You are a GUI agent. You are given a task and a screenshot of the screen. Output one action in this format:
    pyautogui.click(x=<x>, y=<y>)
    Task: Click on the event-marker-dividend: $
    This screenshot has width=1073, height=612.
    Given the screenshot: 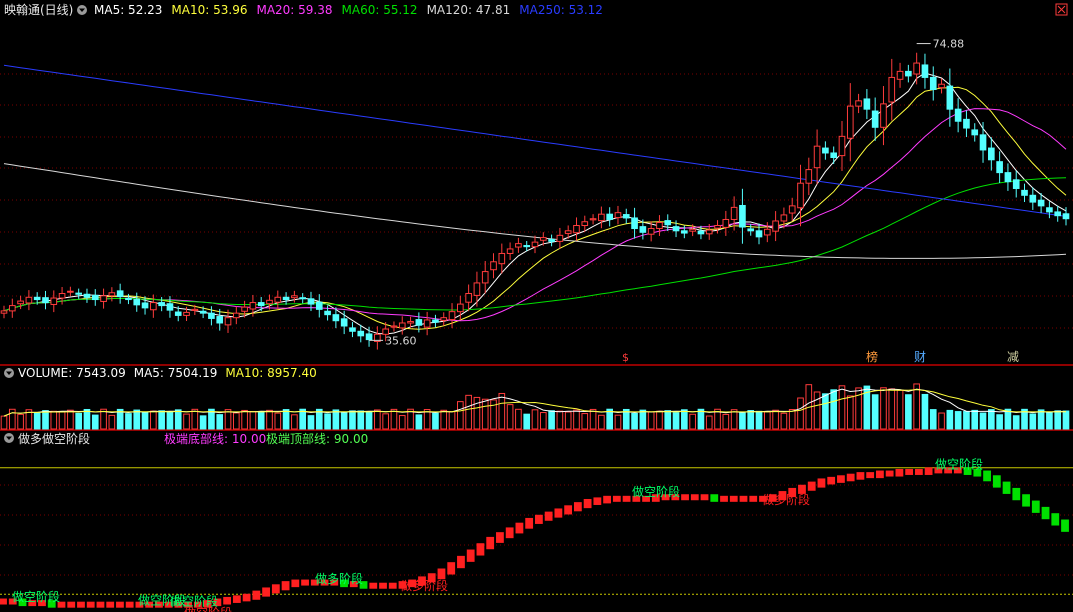 What is the action you would take?
    pyautogui.click(x=625, y=357)
    